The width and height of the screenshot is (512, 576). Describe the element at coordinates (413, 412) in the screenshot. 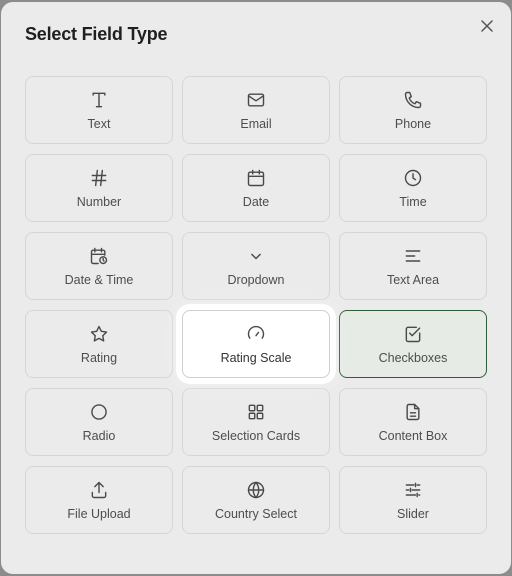

I see `file-text-icon` at that location.